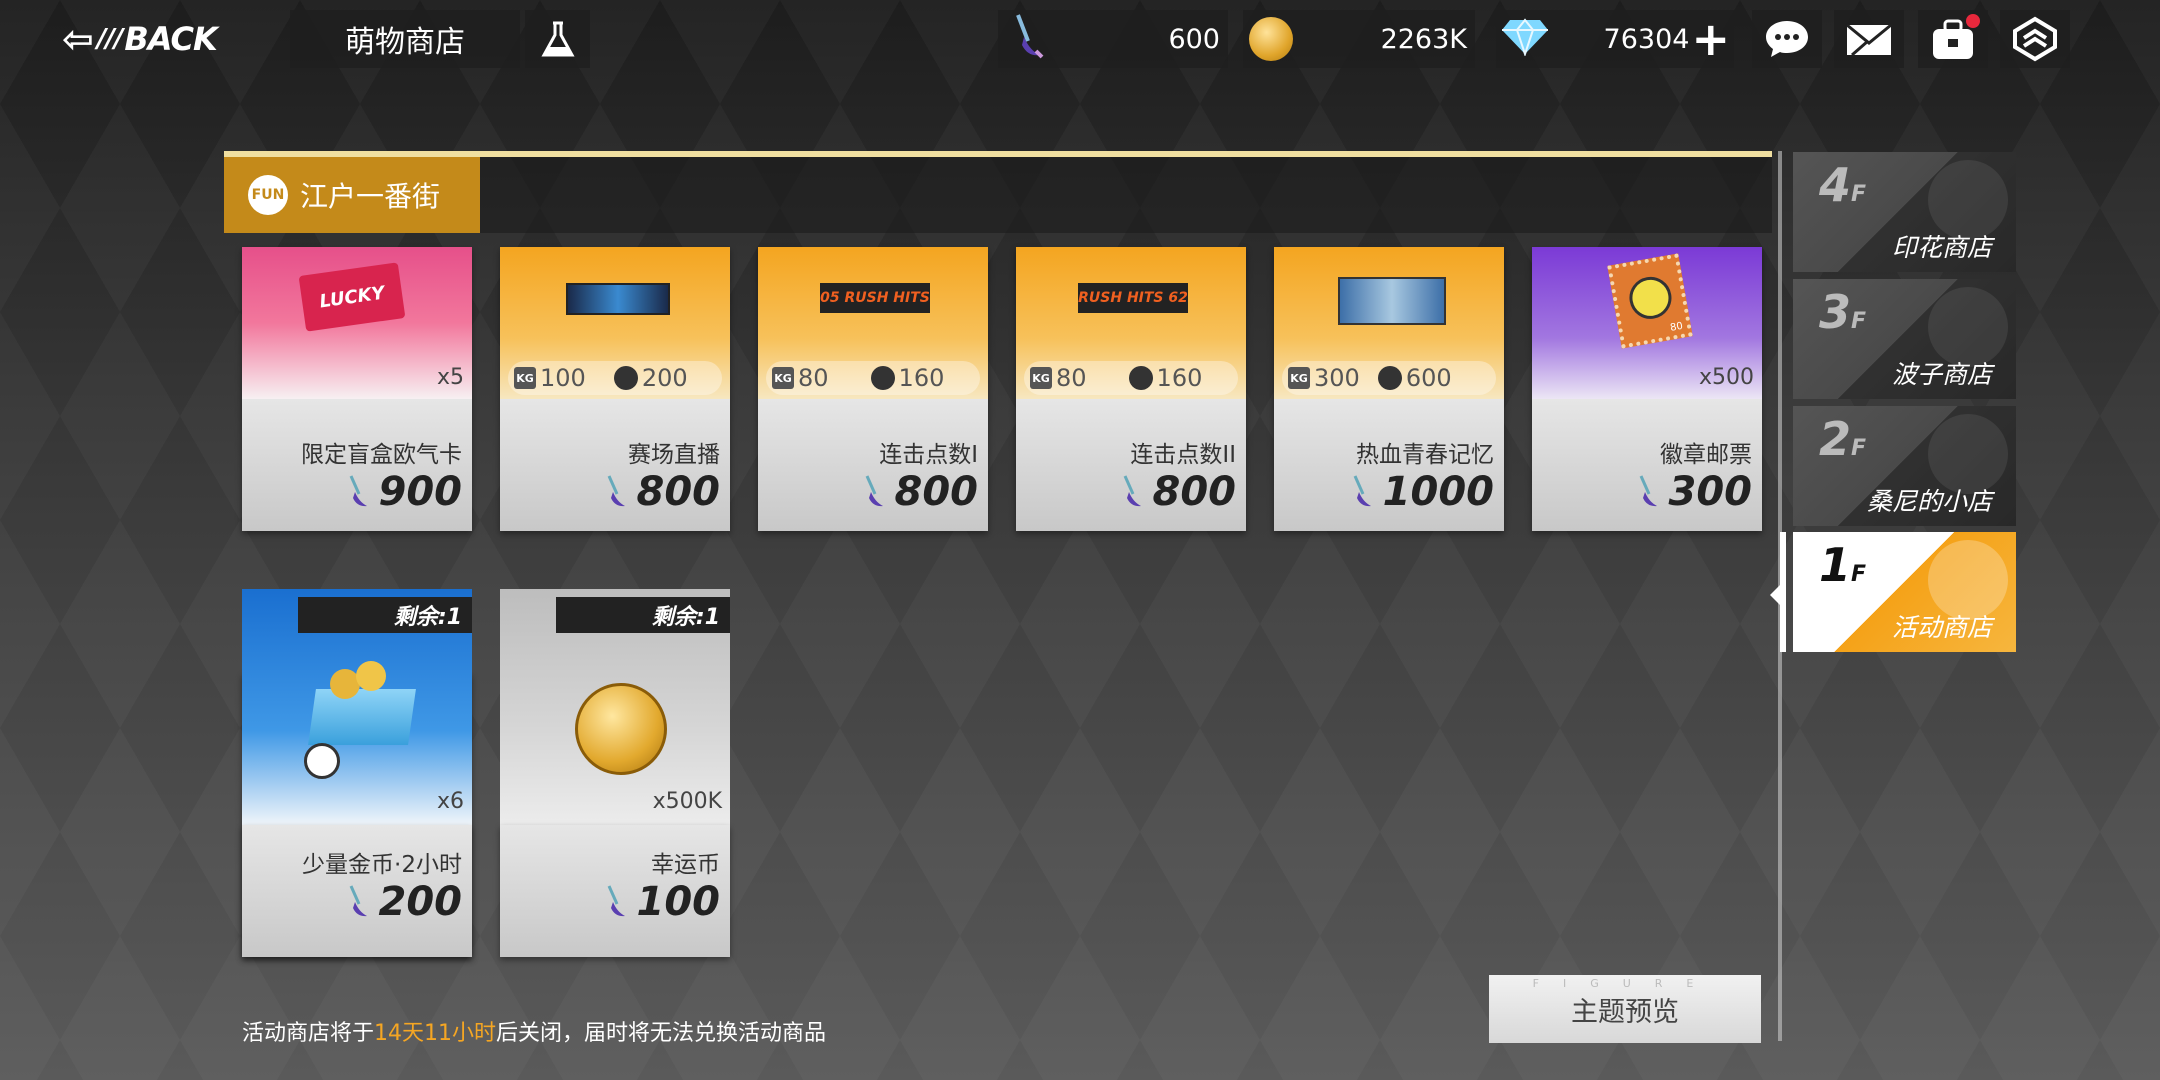  I want to click on item-thumbnail-area: 剩余:1 x6, so click(357, 707).